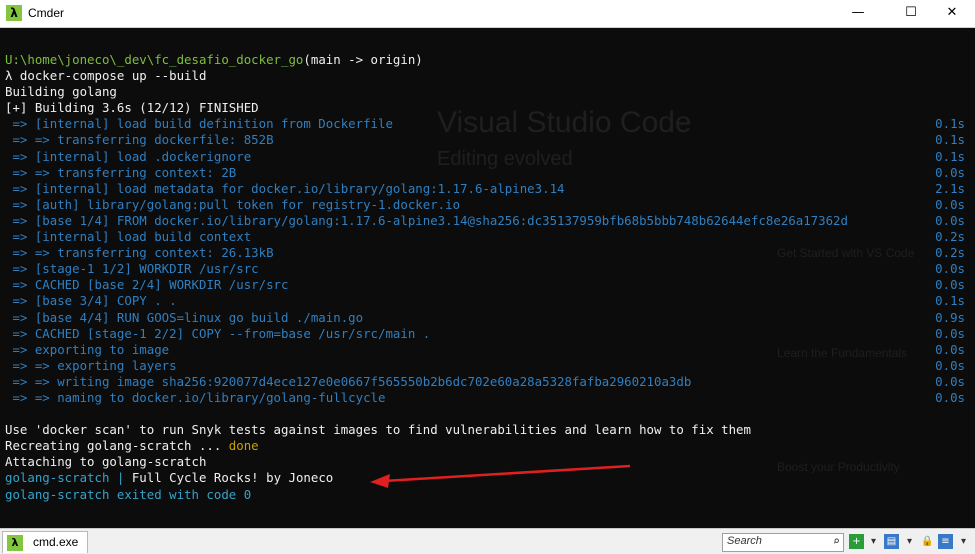  What do you see at coordinates (487, 541) in the screenshot?
I see `status-bar: λ cmd.exe Search ⌕ + ▾ ▤ ▾ 🔒 ≡ ▾` at bounding box center [487, 541].